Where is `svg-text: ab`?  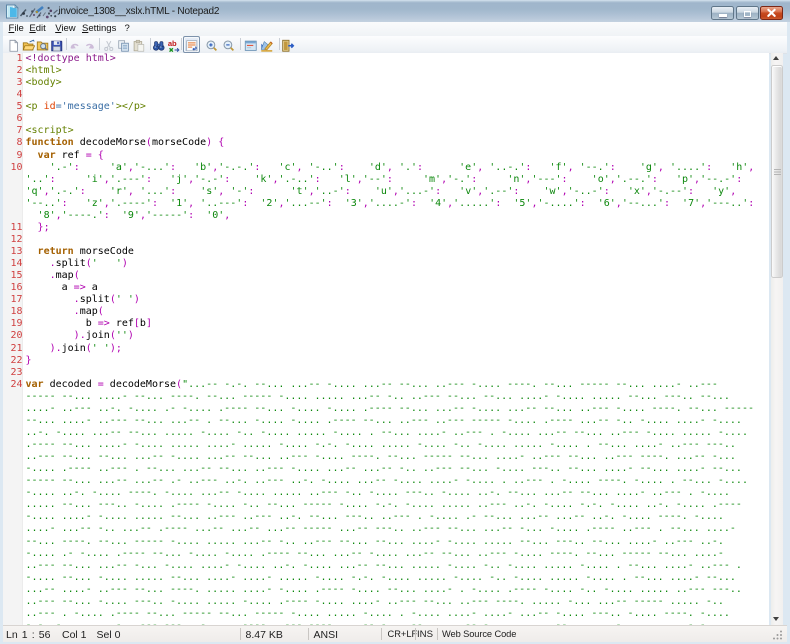 svg-text: ab is located at coordinates (172, 43).